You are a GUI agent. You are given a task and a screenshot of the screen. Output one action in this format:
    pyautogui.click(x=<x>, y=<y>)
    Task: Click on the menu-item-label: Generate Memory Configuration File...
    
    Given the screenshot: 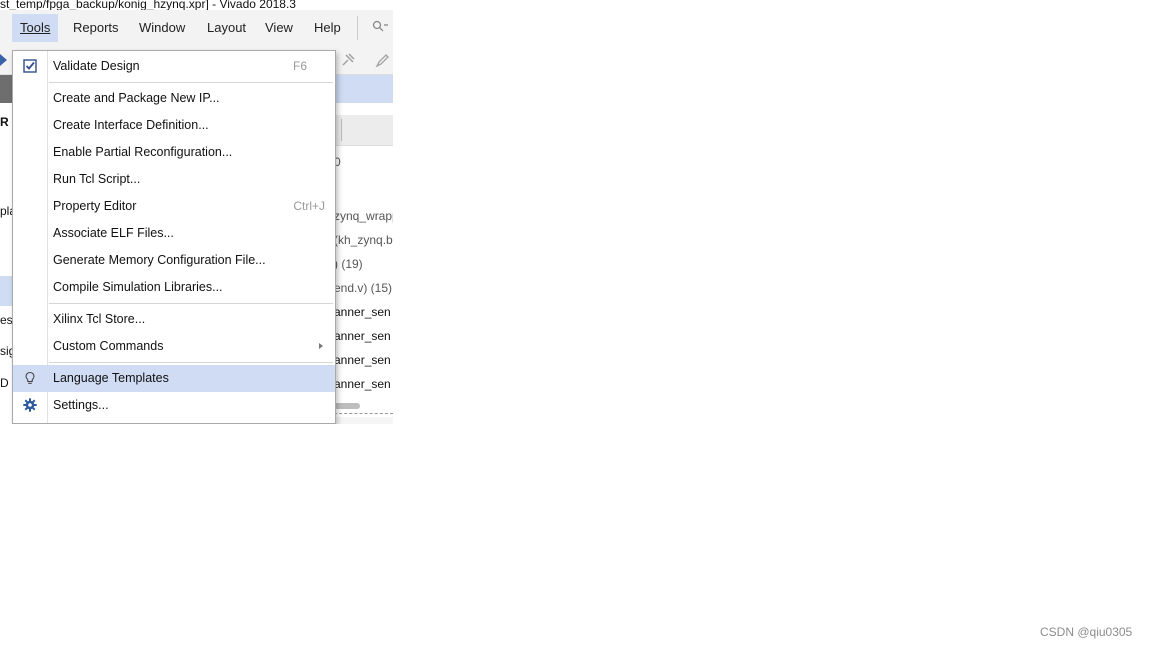 What is the action you would take?
    pyautogui.click(x=159, y=260)
    